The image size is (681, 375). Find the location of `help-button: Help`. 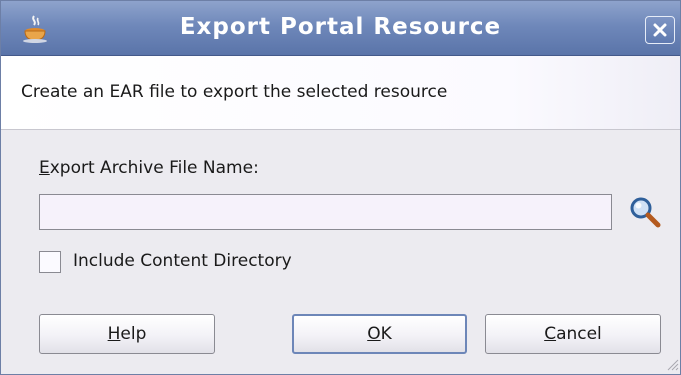

help-button: Help is located at coordinates (127, 334).